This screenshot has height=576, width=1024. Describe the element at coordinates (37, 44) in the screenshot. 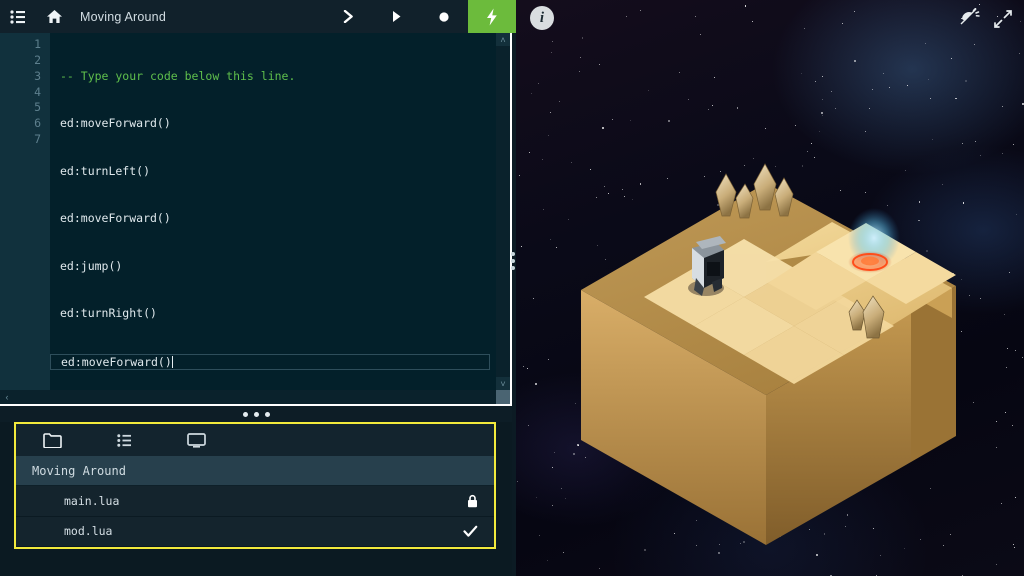

I see `line-number: 1` at that location.